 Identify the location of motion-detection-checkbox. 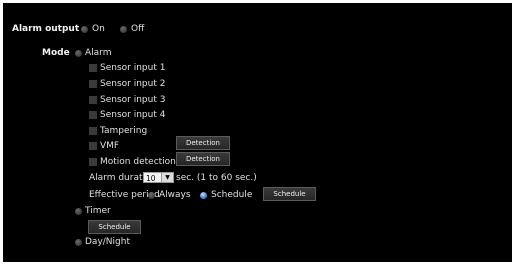
(93, 162).